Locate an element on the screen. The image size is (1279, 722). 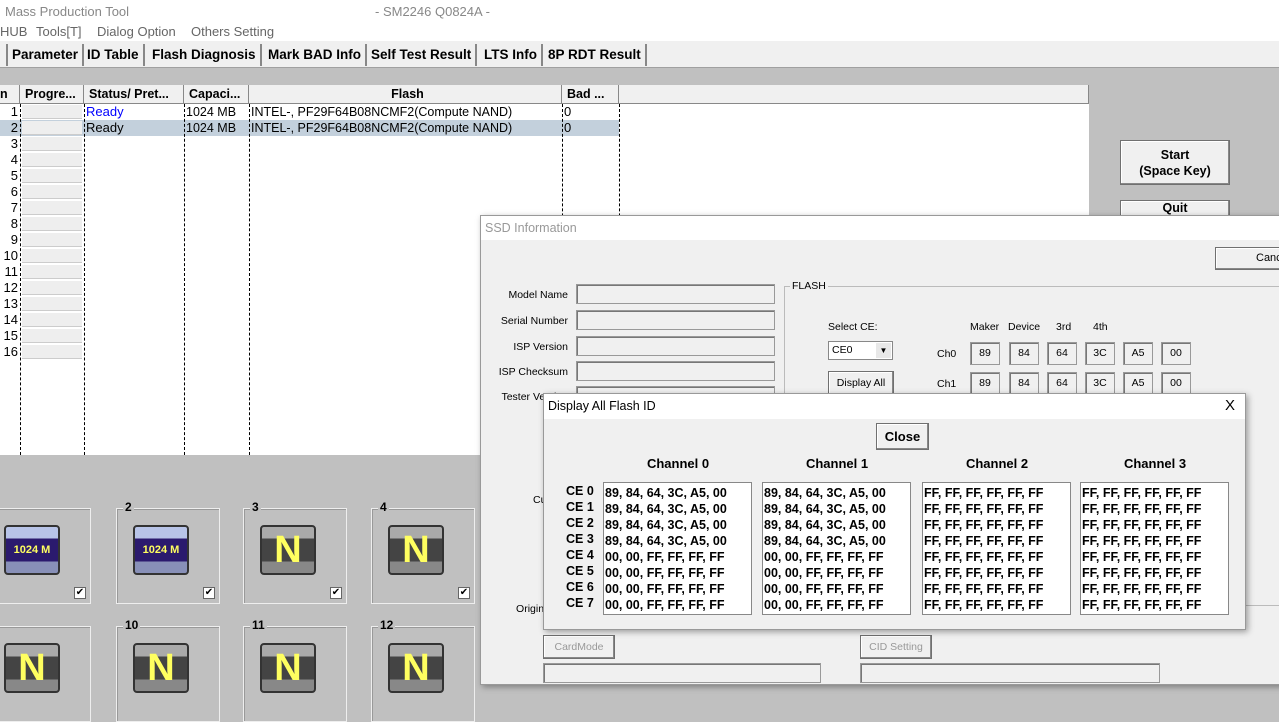
ce-label: CE 7 is located at coordinates (580, 603).